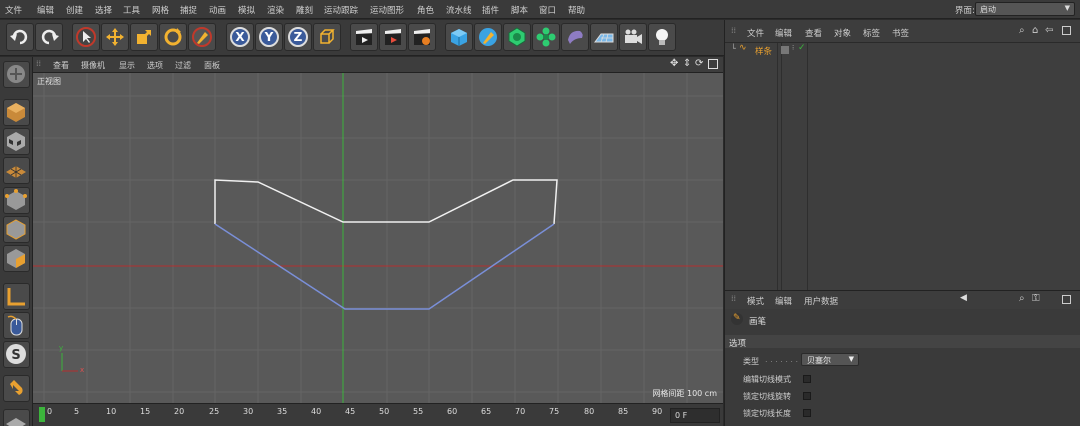 The image size is (1080, 426). Describe the element at coordinates (202, 37) in the screenshot. I see `pen-tool-button` at that location.